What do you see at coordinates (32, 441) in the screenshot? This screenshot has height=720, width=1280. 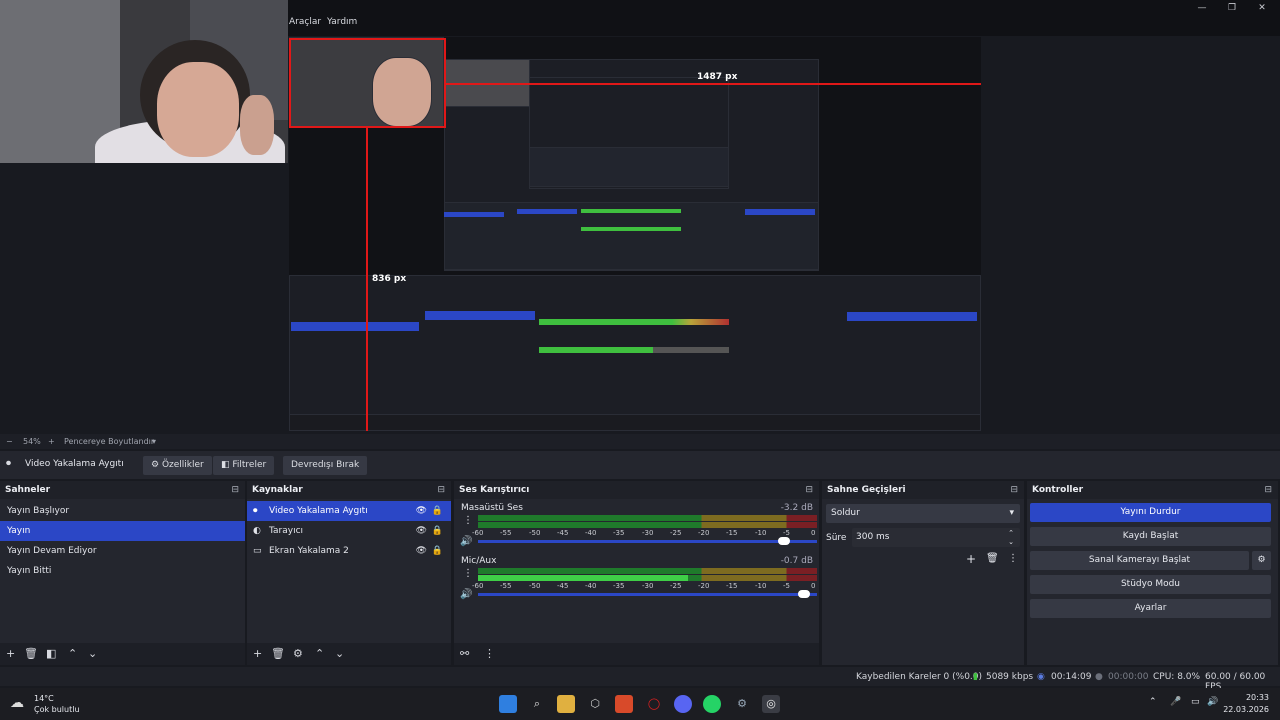 I see `zoom-level: 54%` at bounding box center [32, 441].